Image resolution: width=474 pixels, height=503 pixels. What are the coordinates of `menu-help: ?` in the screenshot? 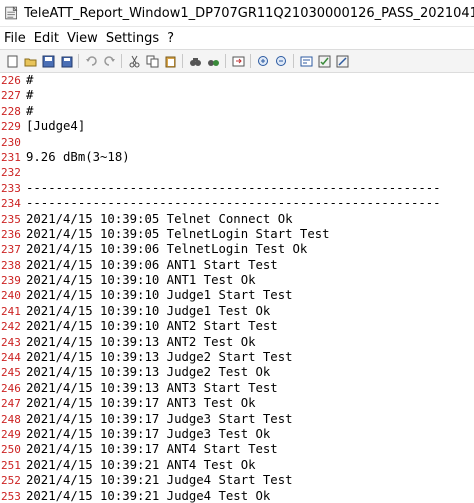 It's located at (172, 38).